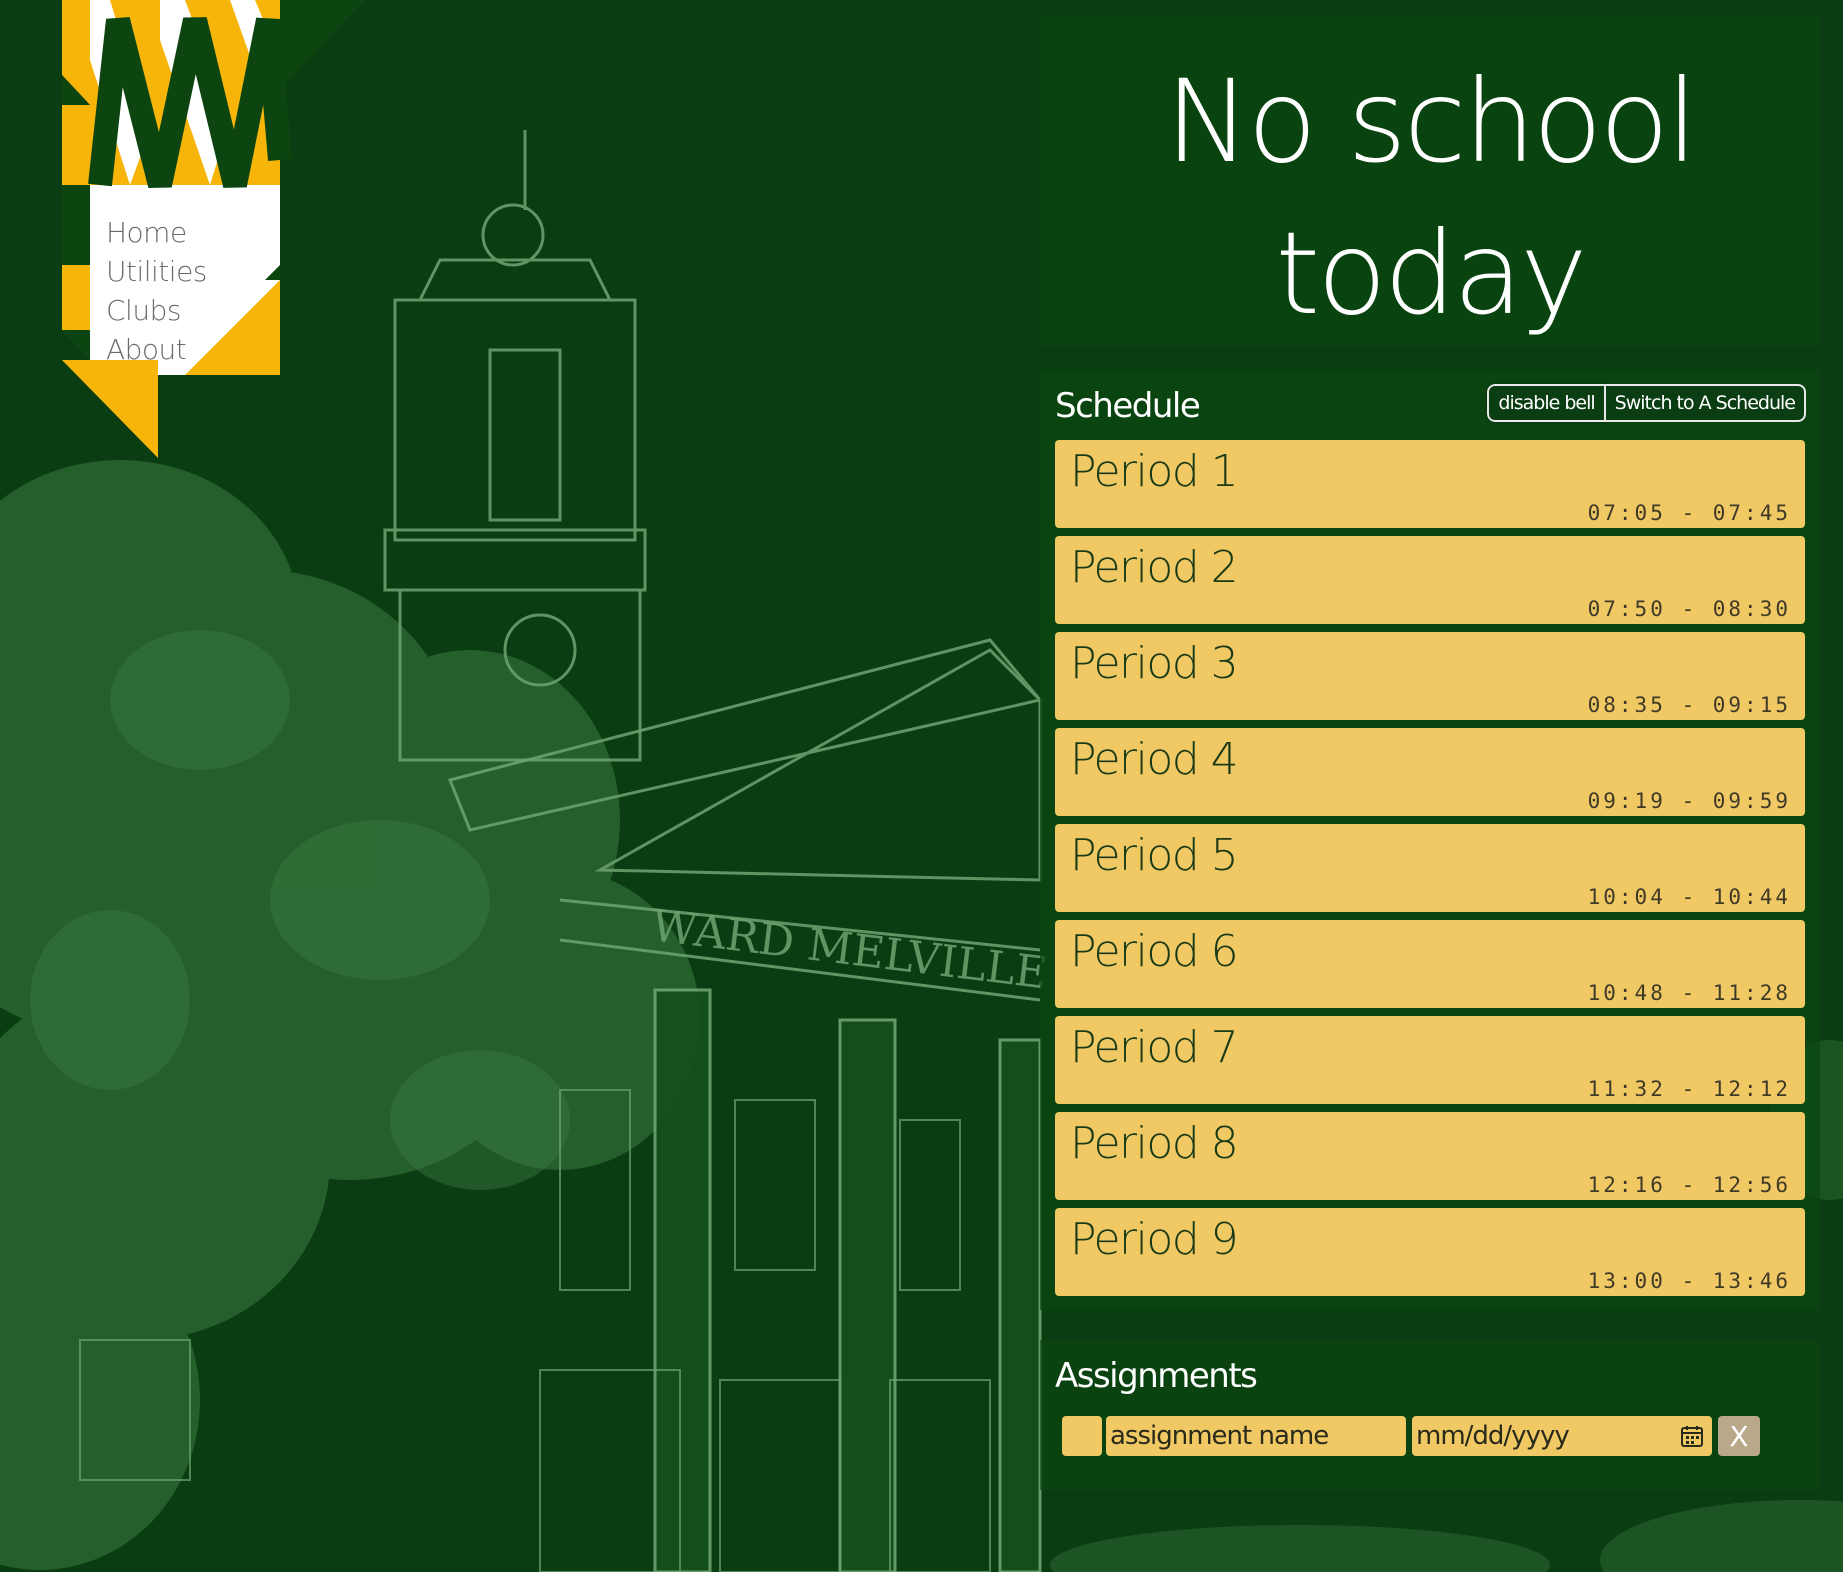  I want to click on period-time: 13:00 - 13:46, so click(1689, 1281).